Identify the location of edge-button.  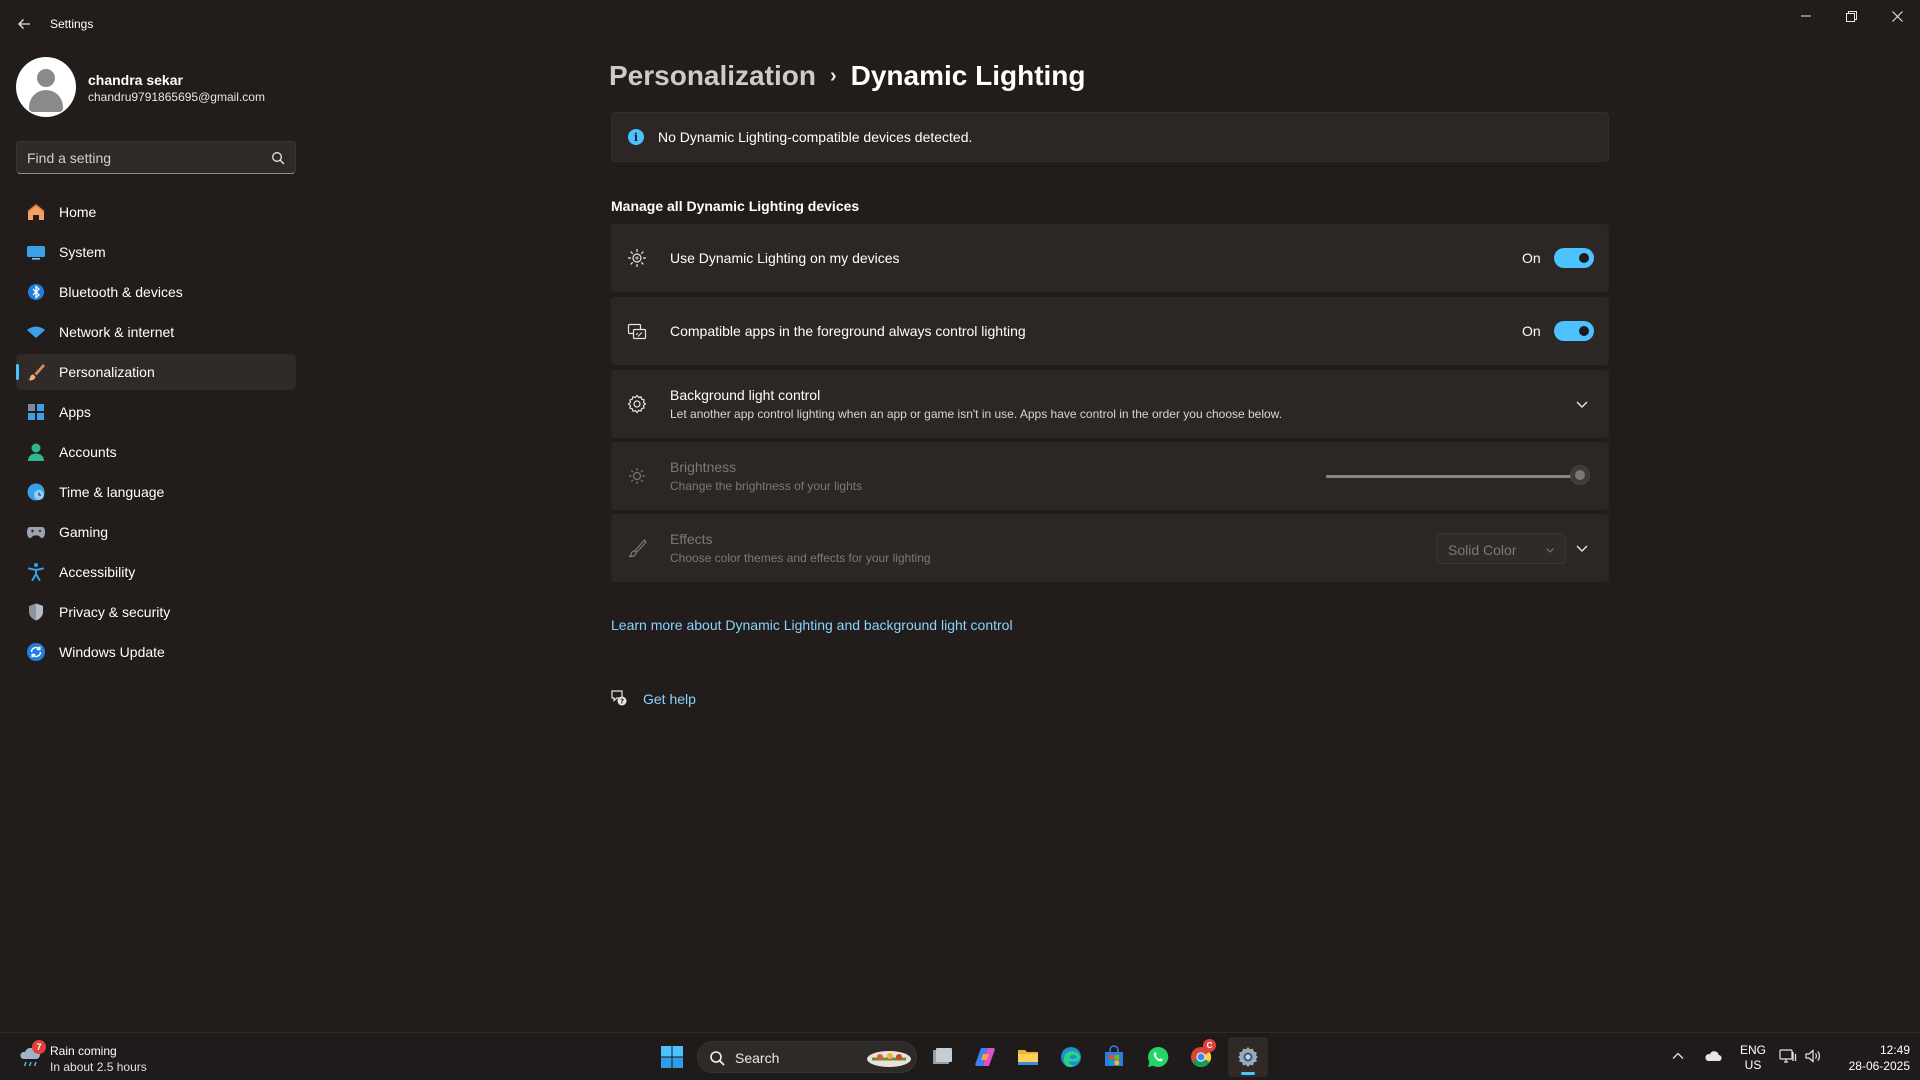
(1071, 1057).